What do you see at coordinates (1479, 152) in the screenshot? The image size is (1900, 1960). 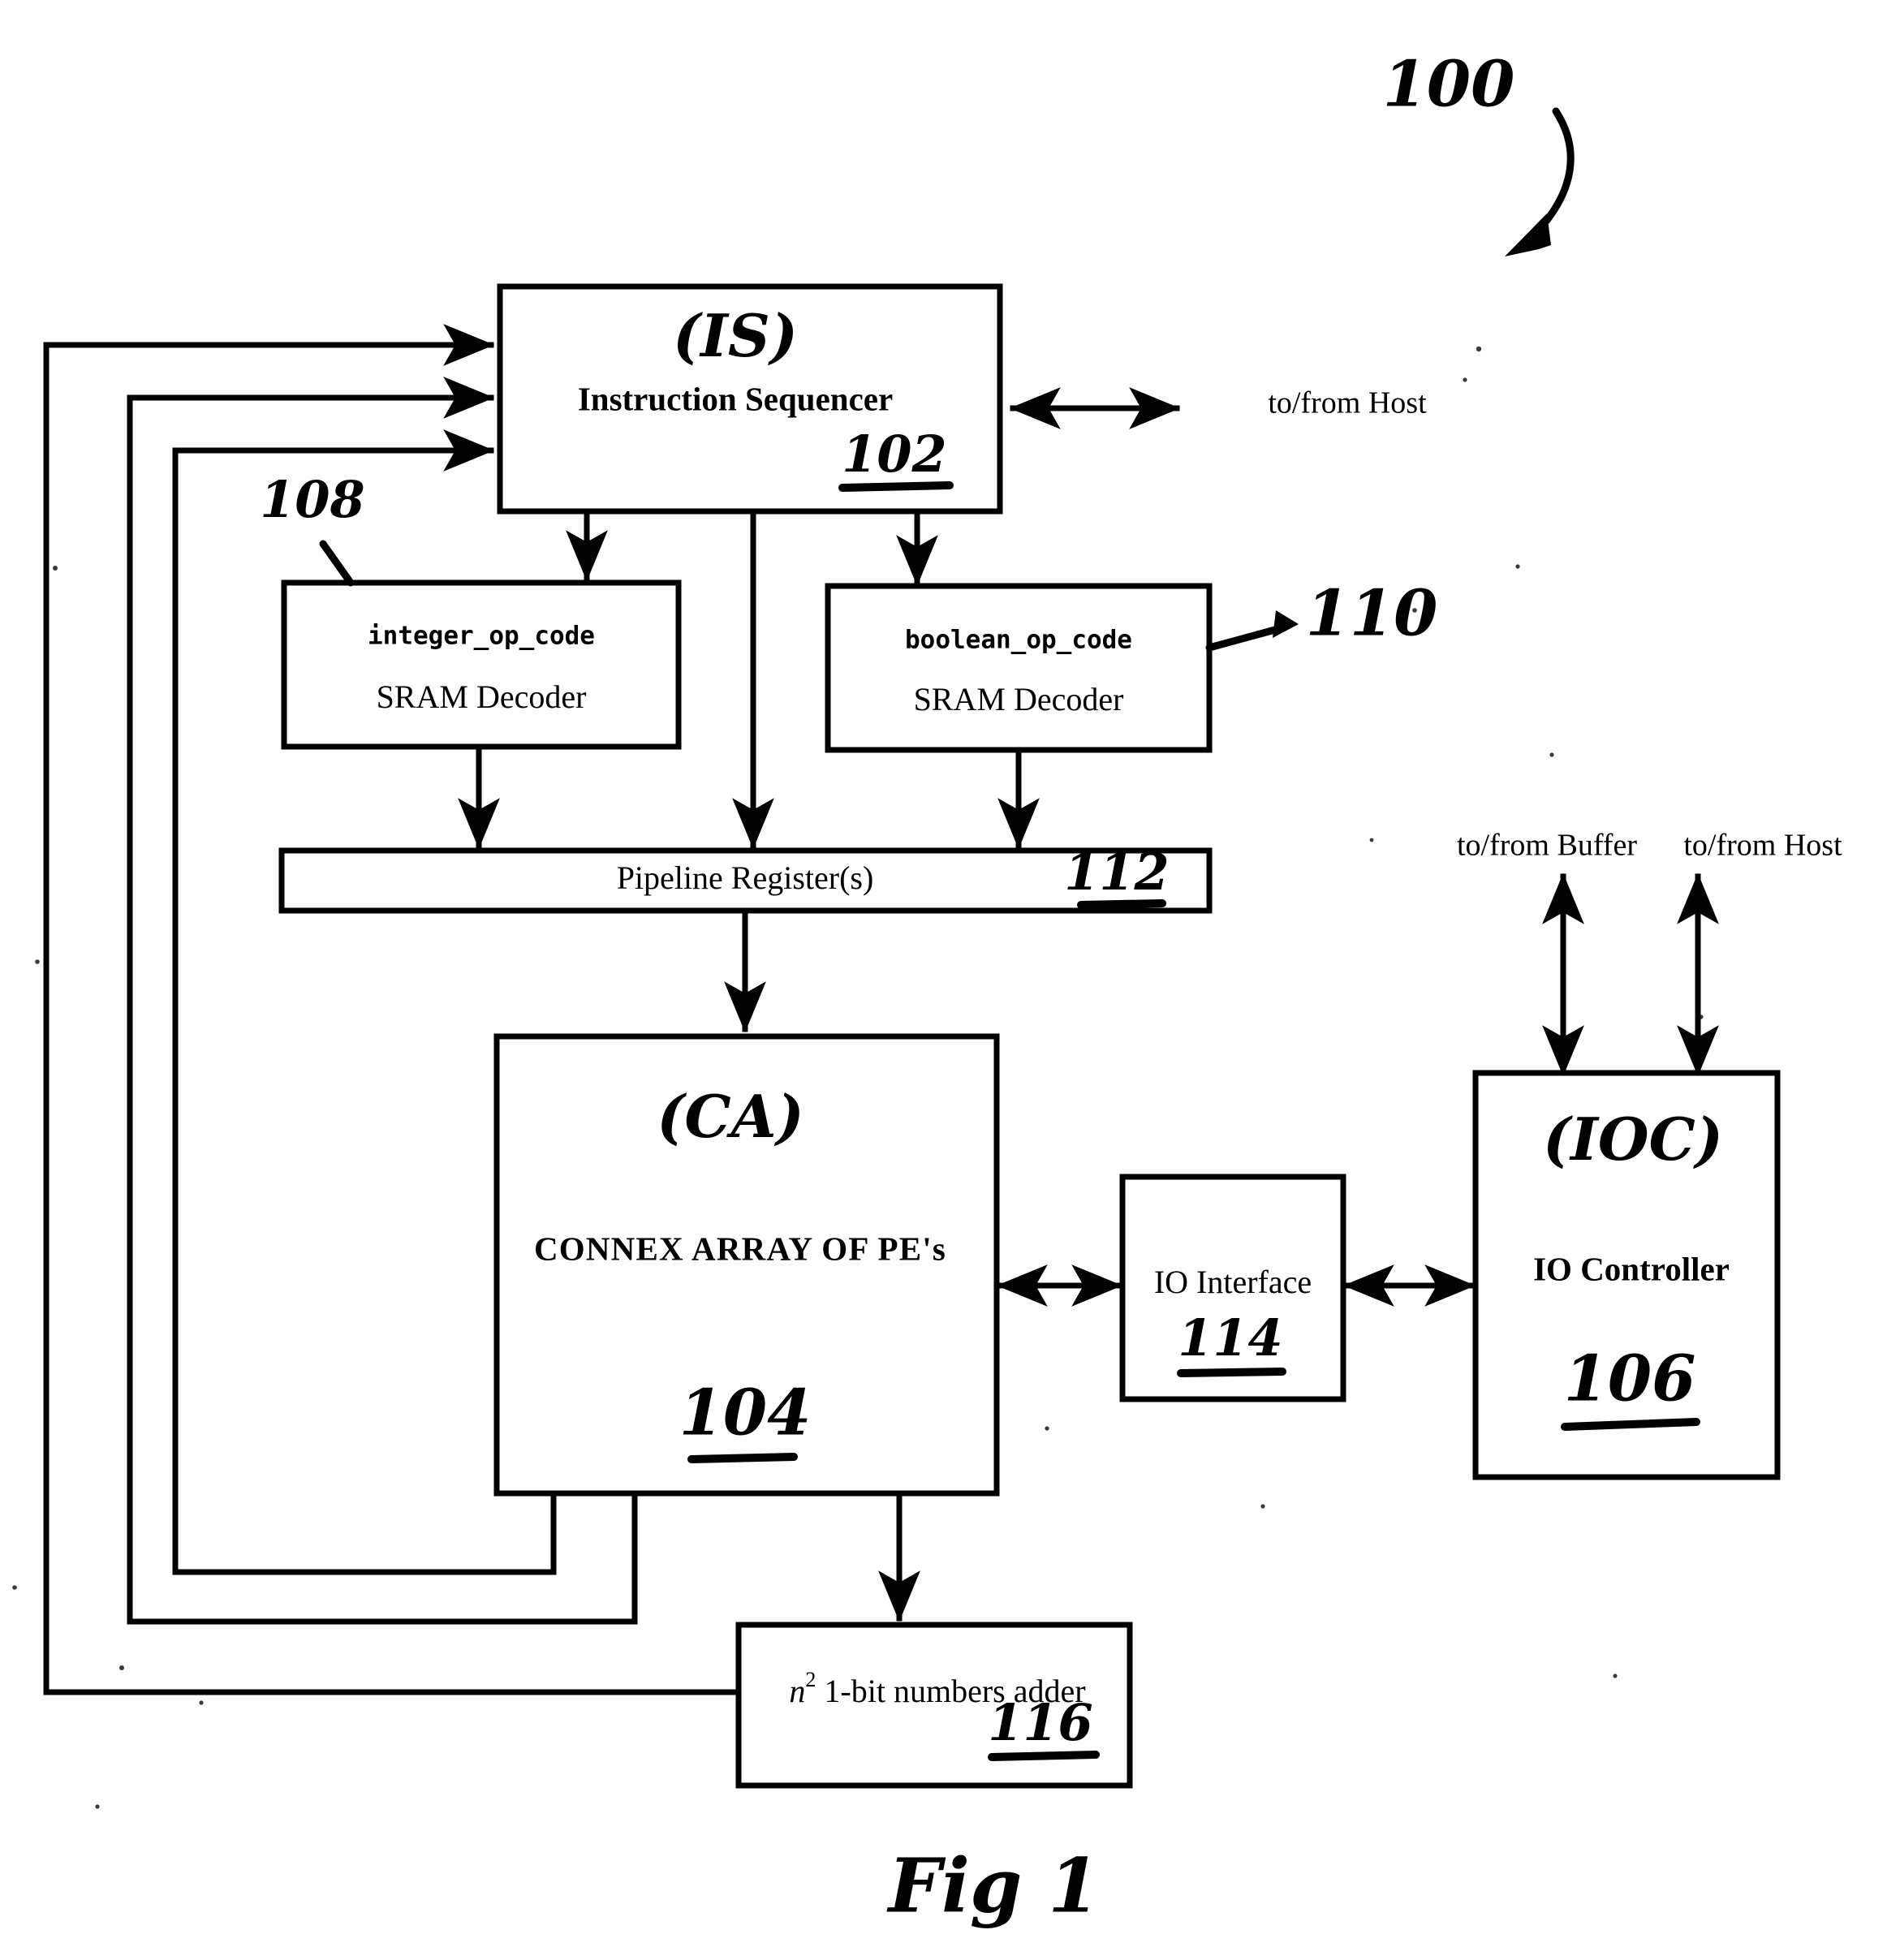 I see `system-reference-callout: 100` at bounding box center [1479, 152].